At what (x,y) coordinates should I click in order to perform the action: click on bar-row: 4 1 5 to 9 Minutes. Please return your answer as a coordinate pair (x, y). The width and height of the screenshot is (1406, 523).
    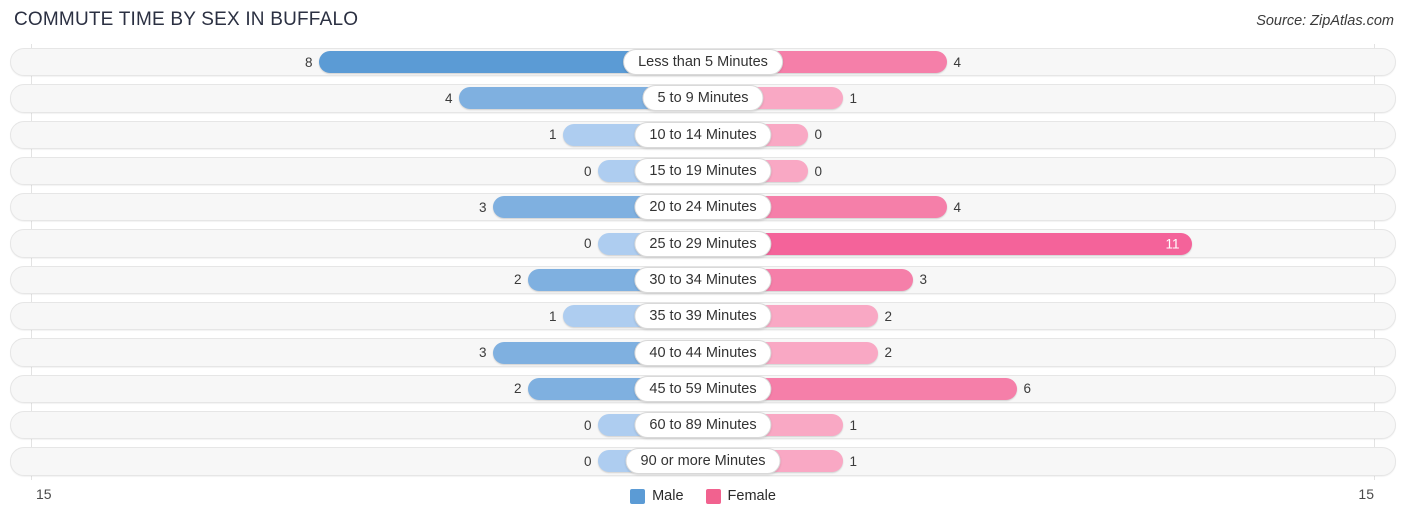
    Looking at the image, I should click on (703, 98).